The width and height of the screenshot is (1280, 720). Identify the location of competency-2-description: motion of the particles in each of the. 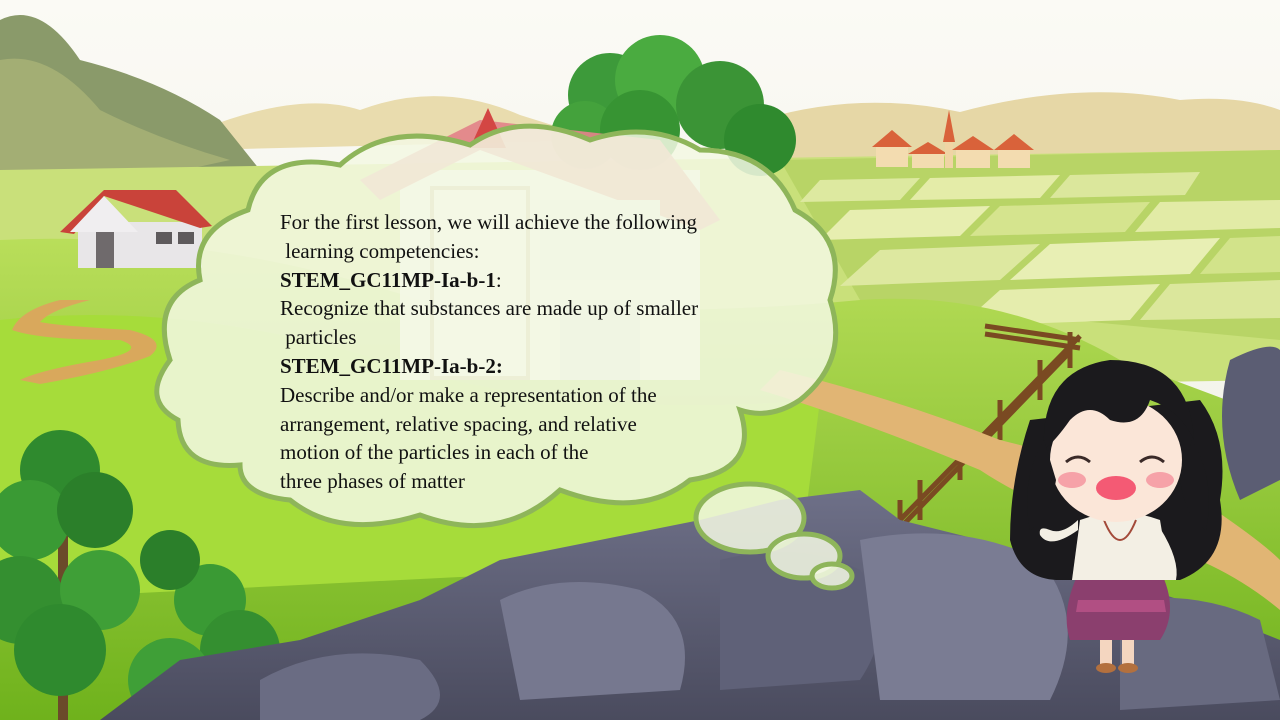
(434, 452).